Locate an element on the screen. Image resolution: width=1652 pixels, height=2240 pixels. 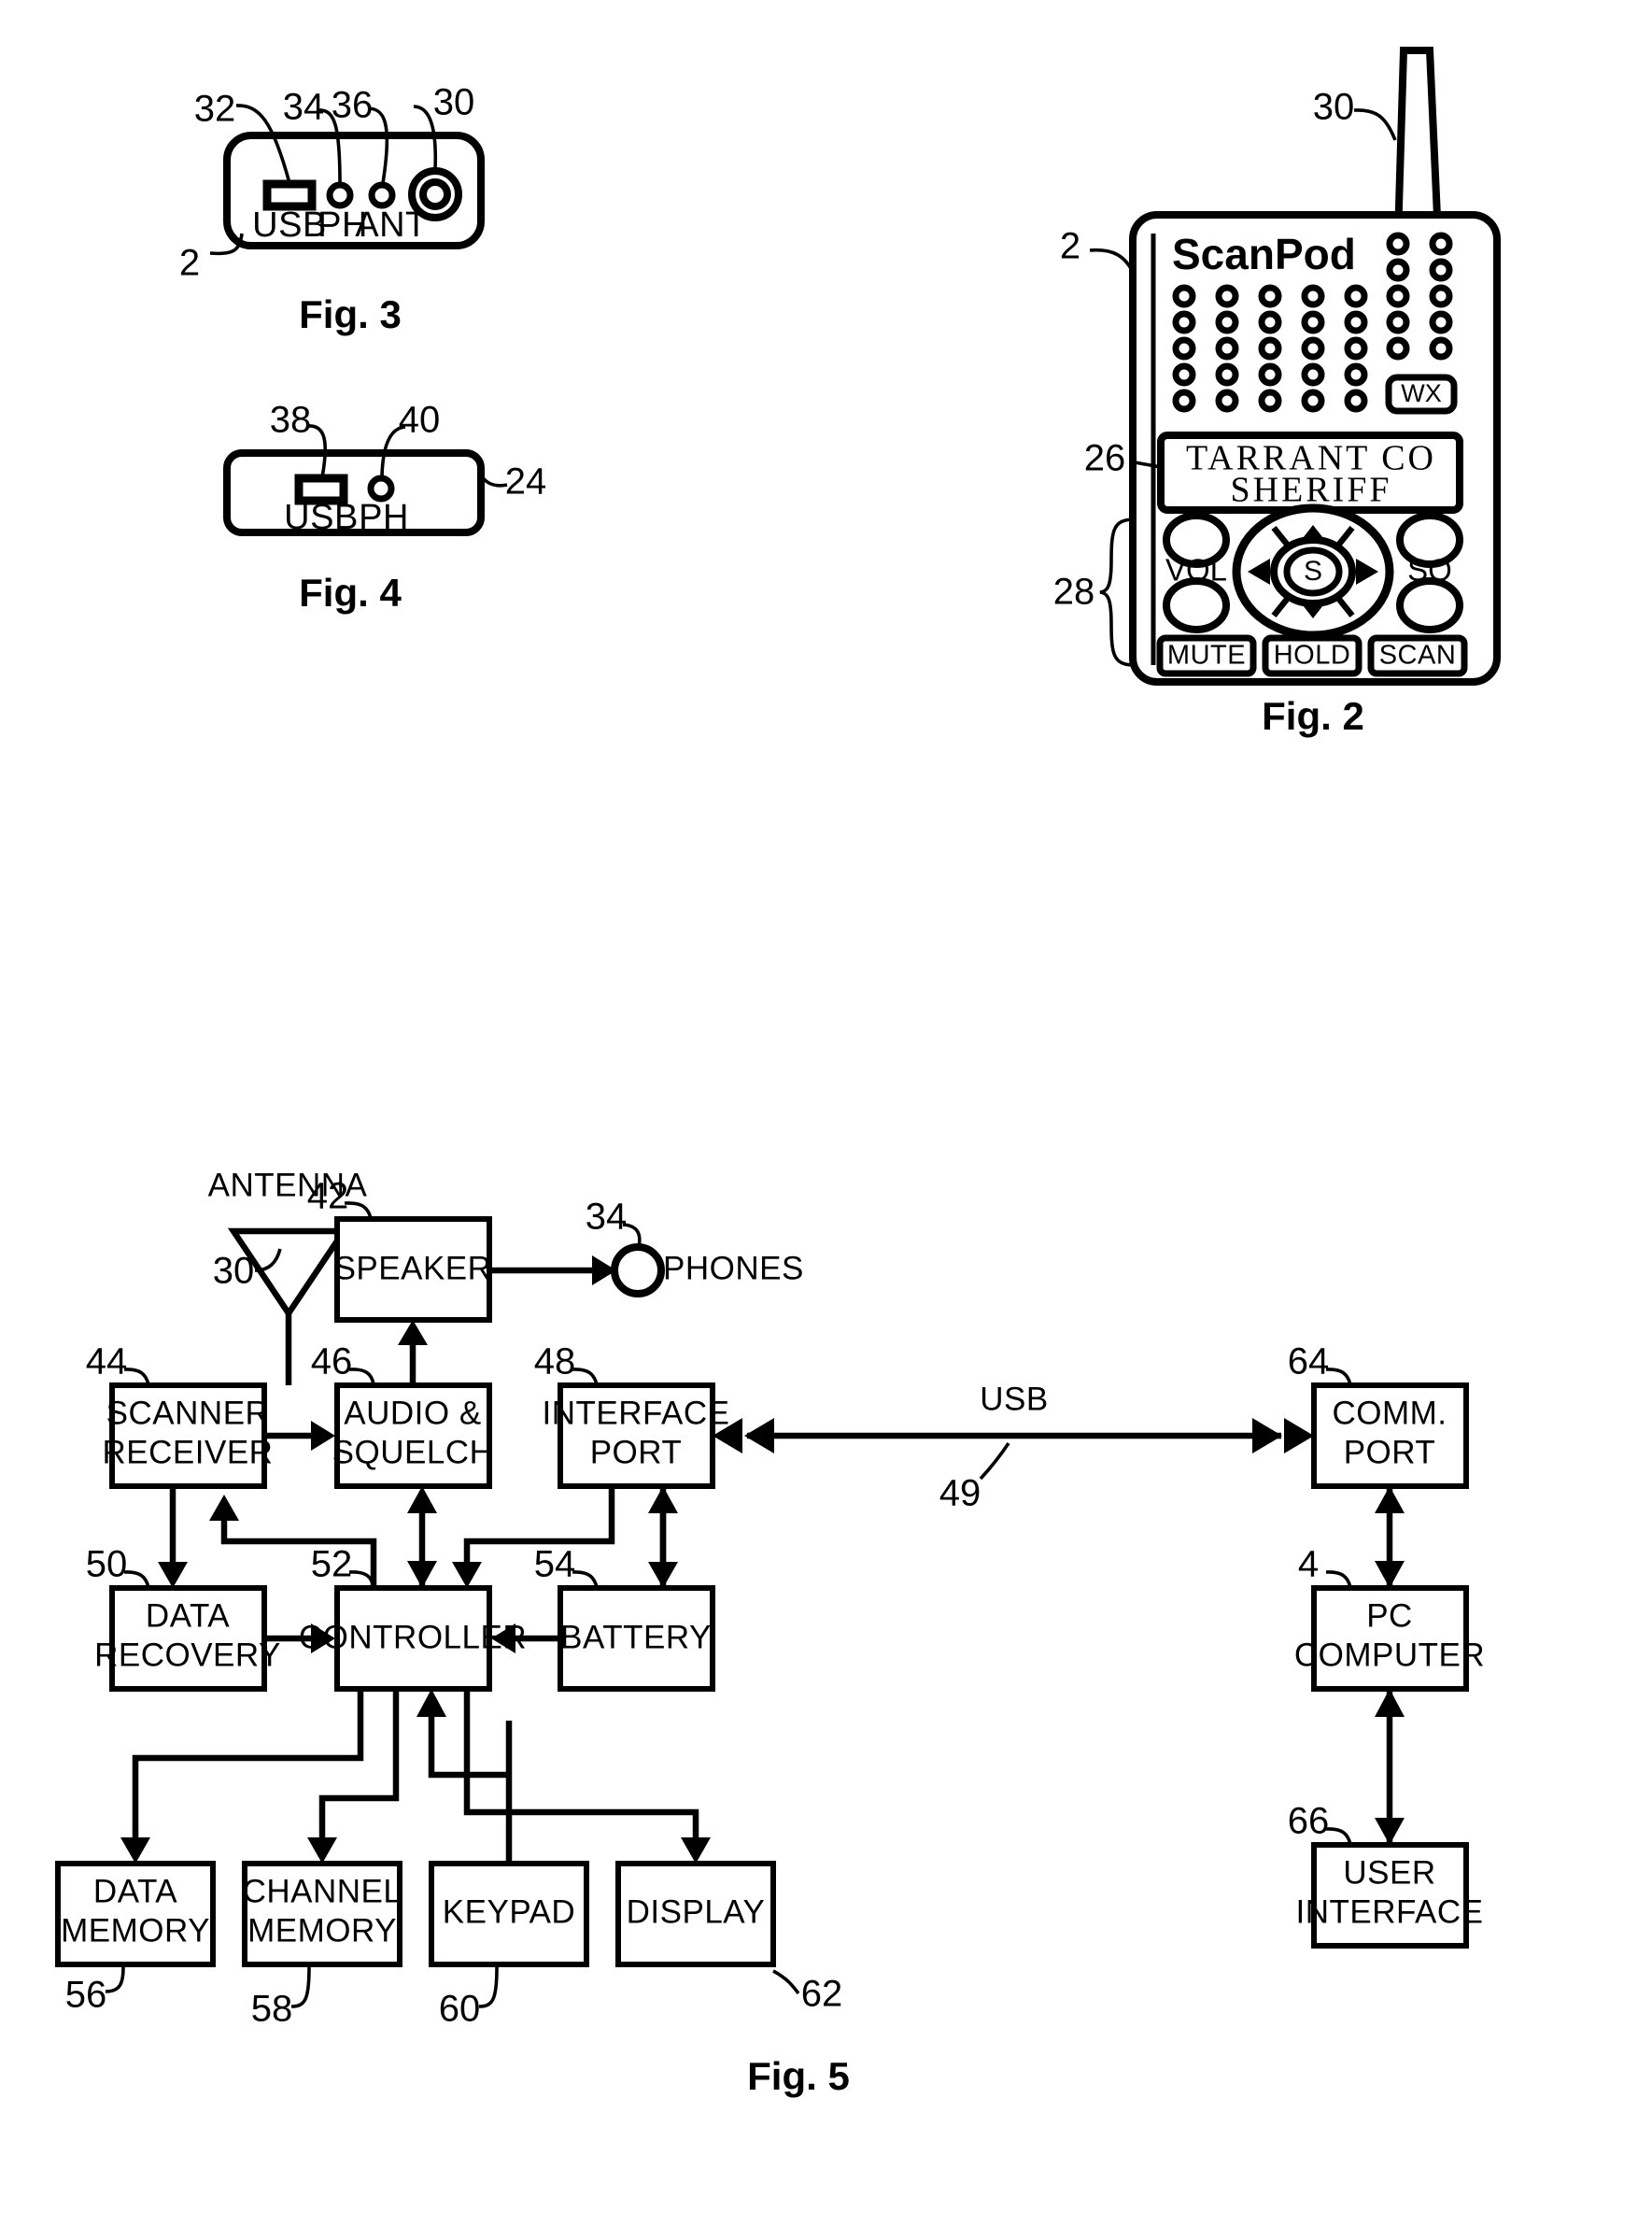
fig5-caption: Fig. 5 is located at coordinates (798, 2076).